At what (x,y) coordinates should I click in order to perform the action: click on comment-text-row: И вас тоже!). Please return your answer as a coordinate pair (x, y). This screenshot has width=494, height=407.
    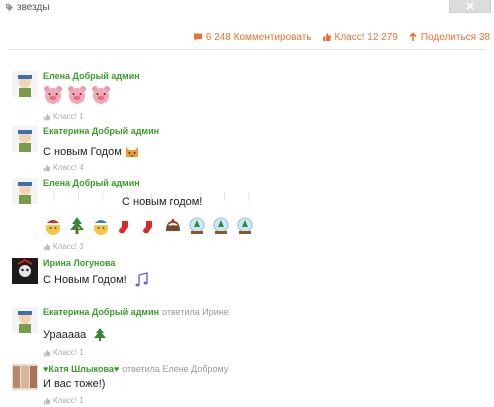
    Looking at the image, I should click on (74, 384).